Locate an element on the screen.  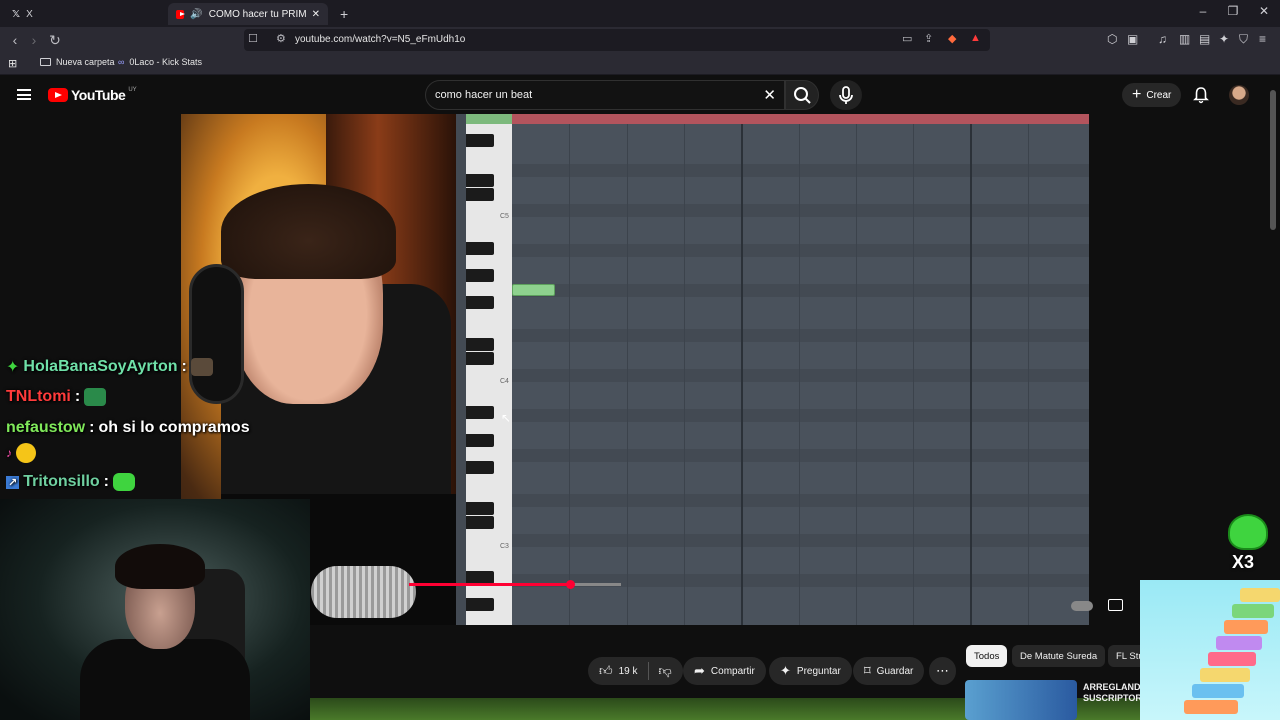
like-count: 19 k is located at coordinates (628, 671).